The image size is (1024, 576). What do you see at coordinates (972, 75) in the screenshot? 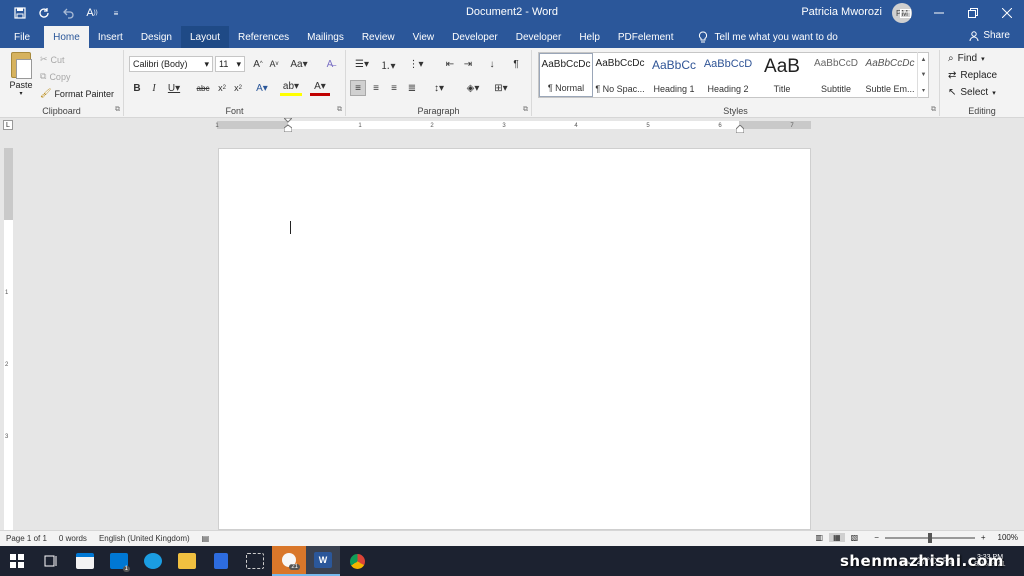
I see `replace-button: ⇄ Replace` at bounding box center [972, 75].